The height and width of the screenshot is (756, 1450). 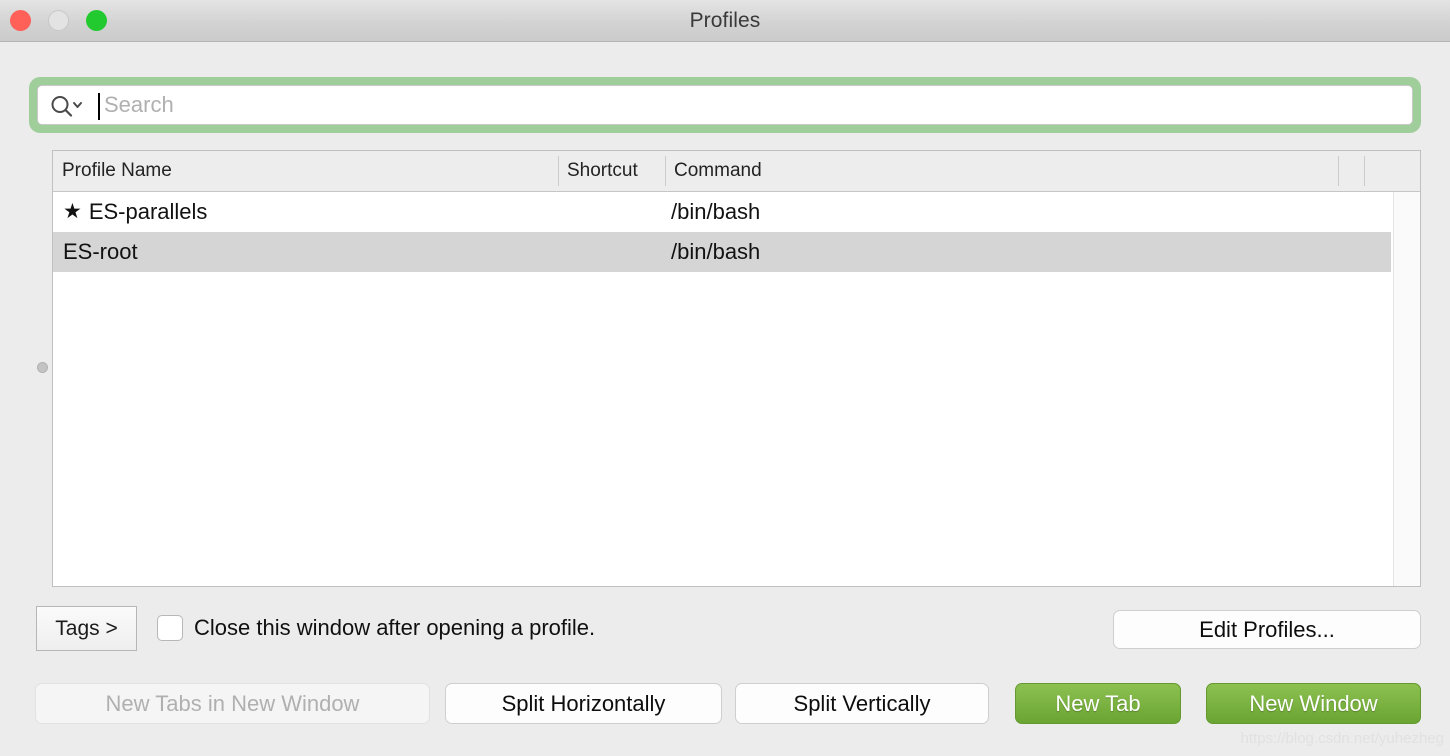 I want to click on window-title: Profiles, so click(x=725, y=20).